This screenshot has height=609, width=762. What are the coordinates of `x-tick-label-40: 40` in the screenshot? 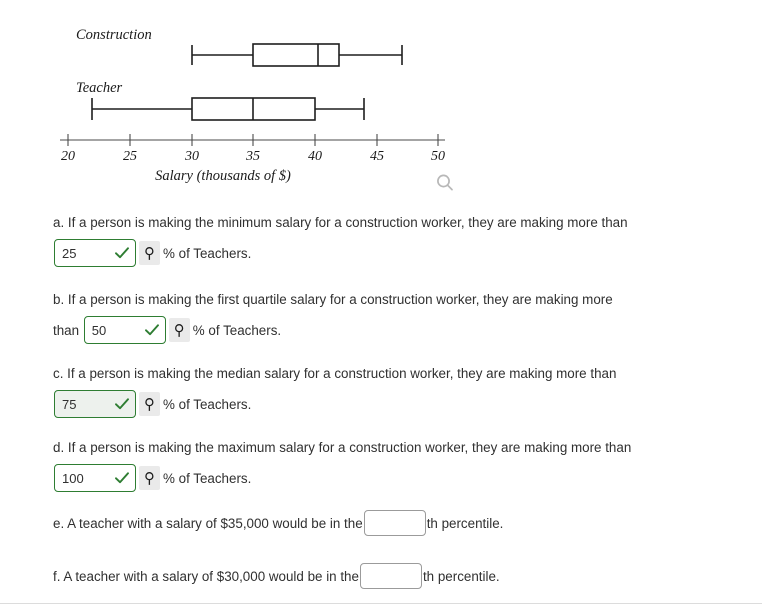 It's located at (315, 156).